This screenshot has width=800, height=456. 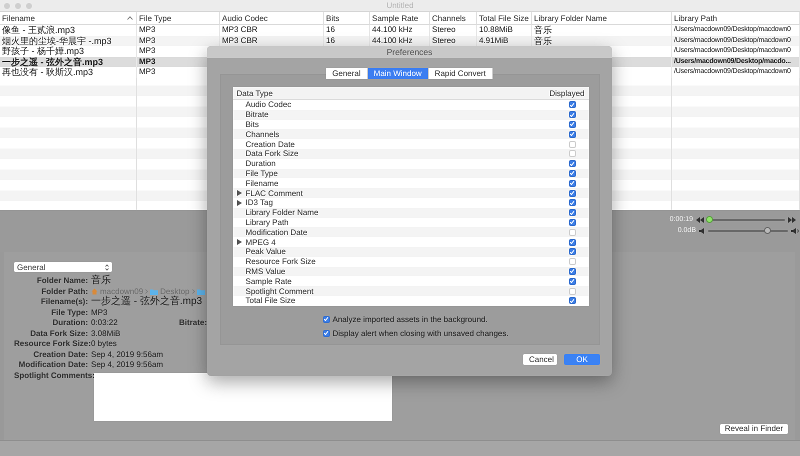 What do you see at coordinates (281, 261) in the screenshot?
I see `data-type-label: Resource Fork Size` at bounding box center [281, 261].